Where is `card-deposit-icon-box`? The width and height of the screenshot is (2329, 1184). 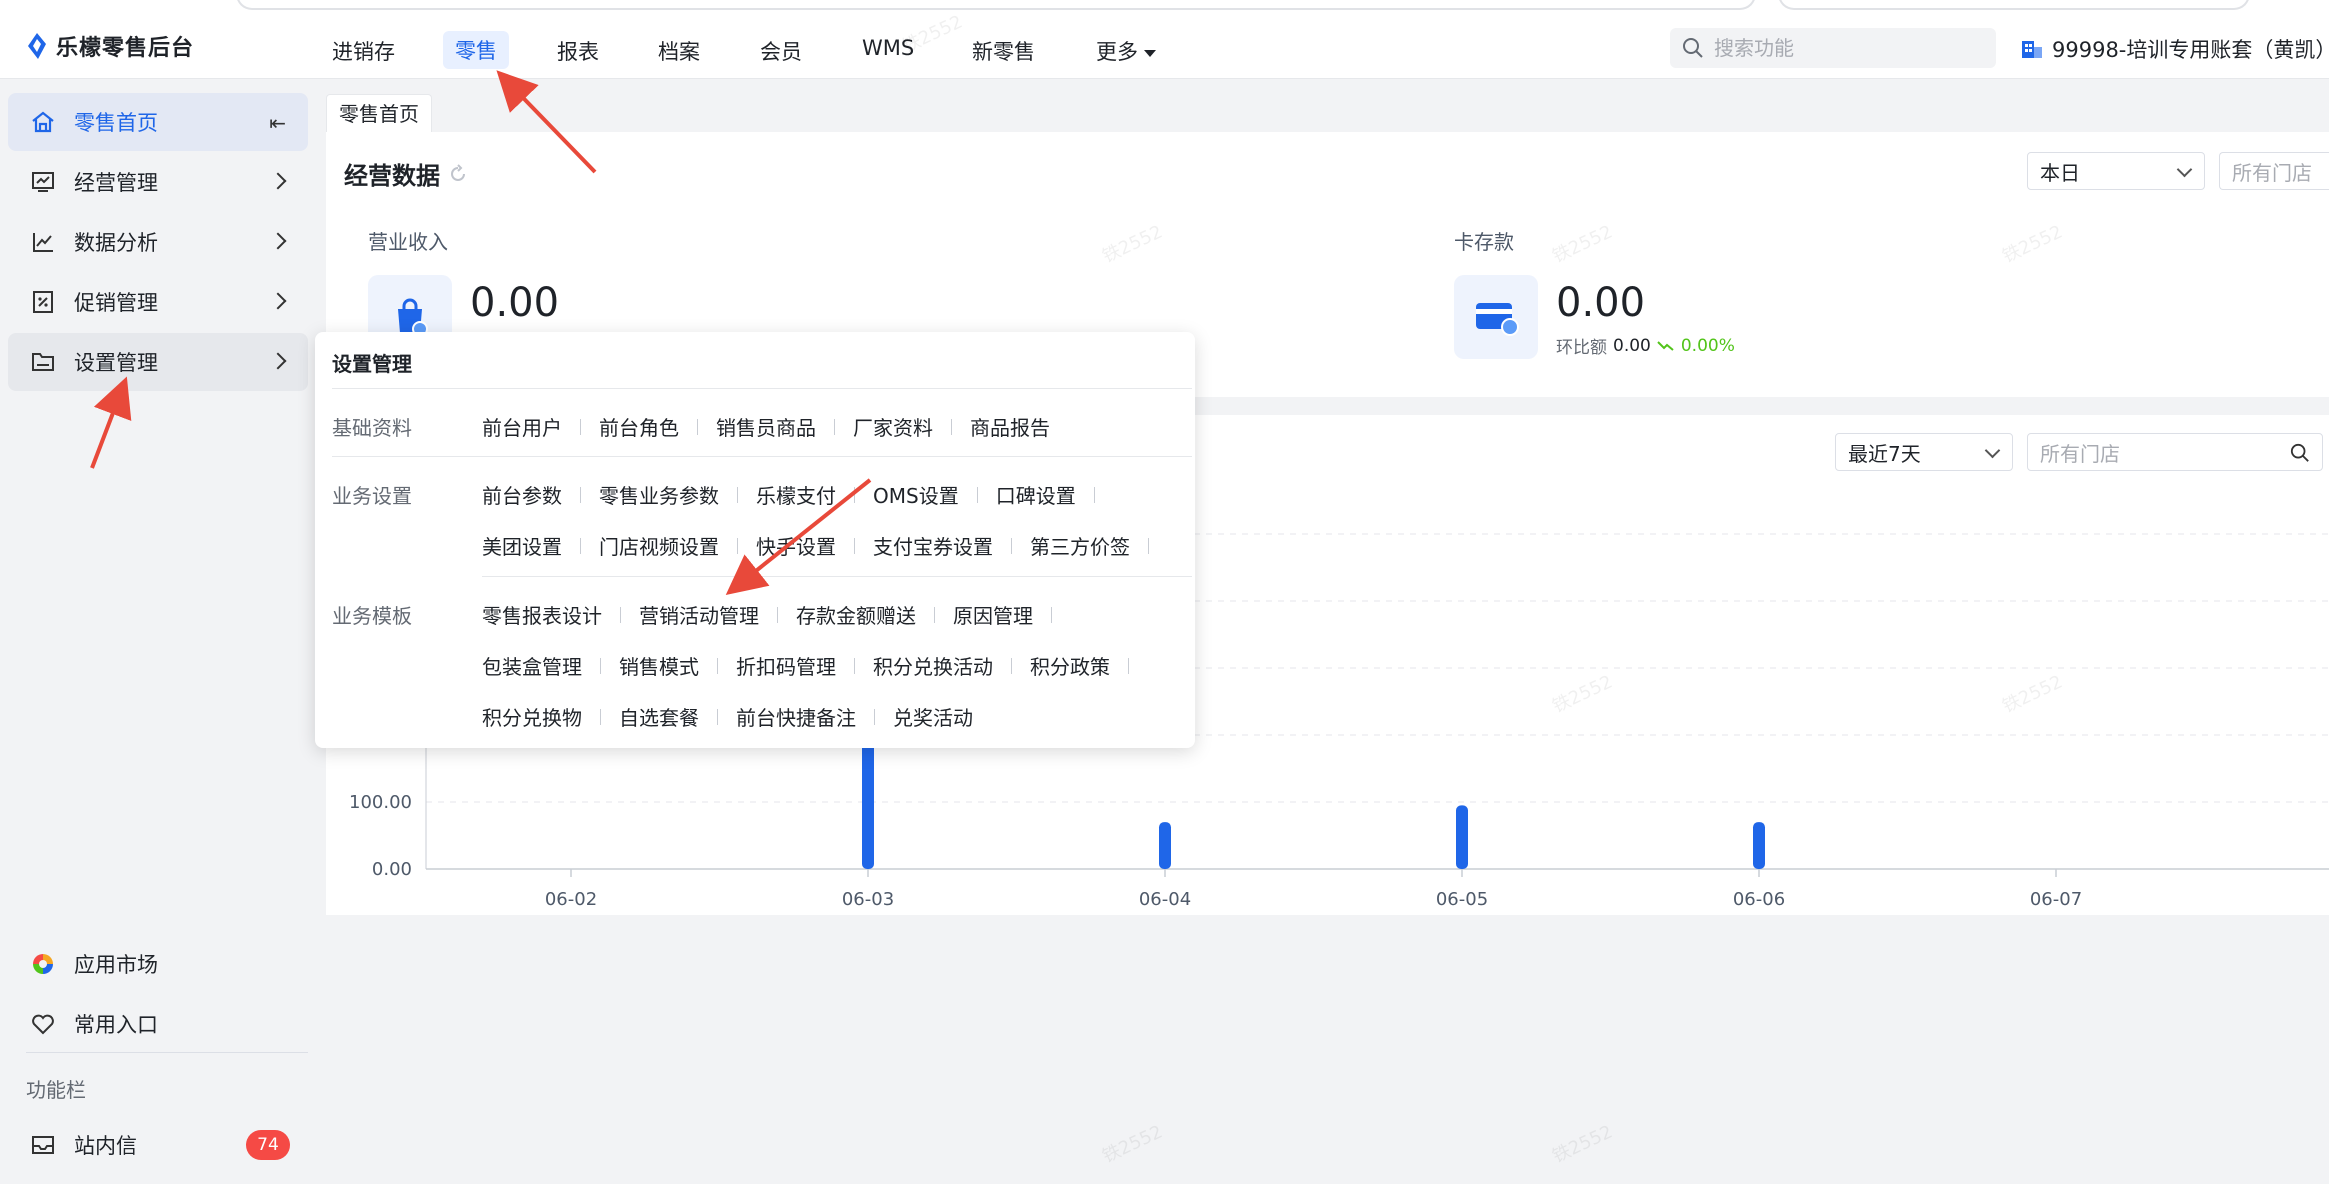
card-deposit-icon-box is located at coordinates (1496, 317).